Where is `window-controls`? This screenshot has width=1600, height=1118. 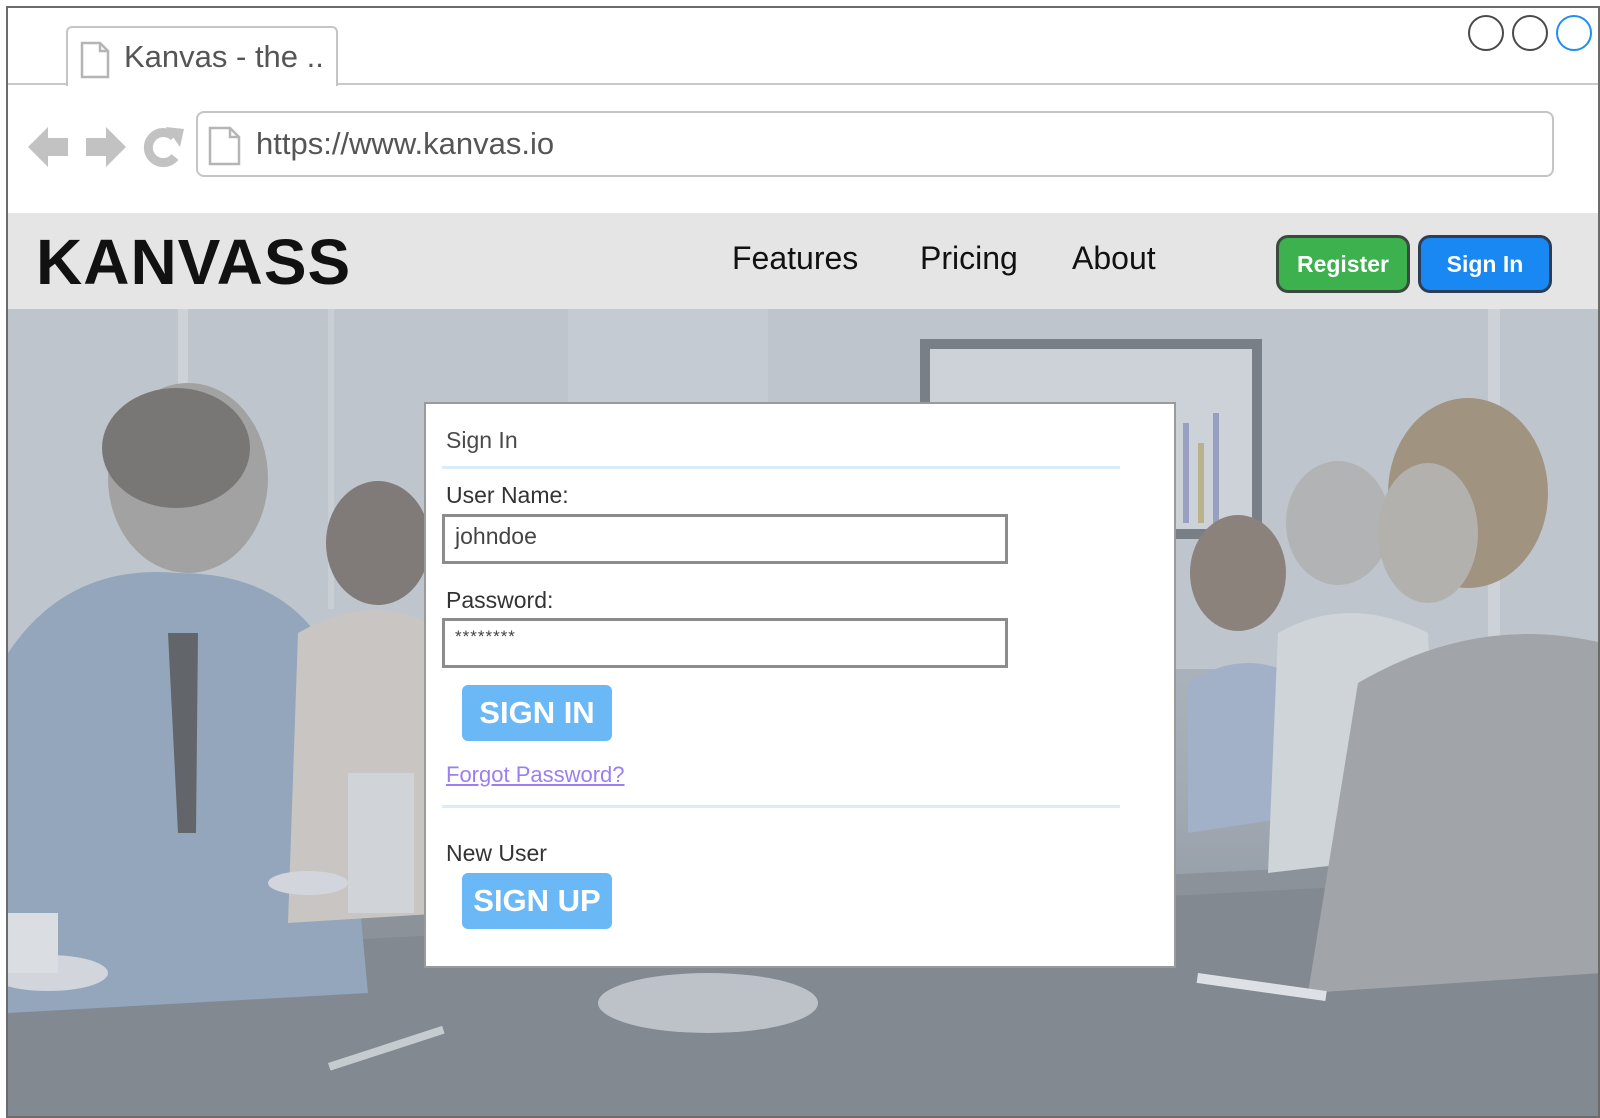
window-controls is located at coordinates (1530, 33).